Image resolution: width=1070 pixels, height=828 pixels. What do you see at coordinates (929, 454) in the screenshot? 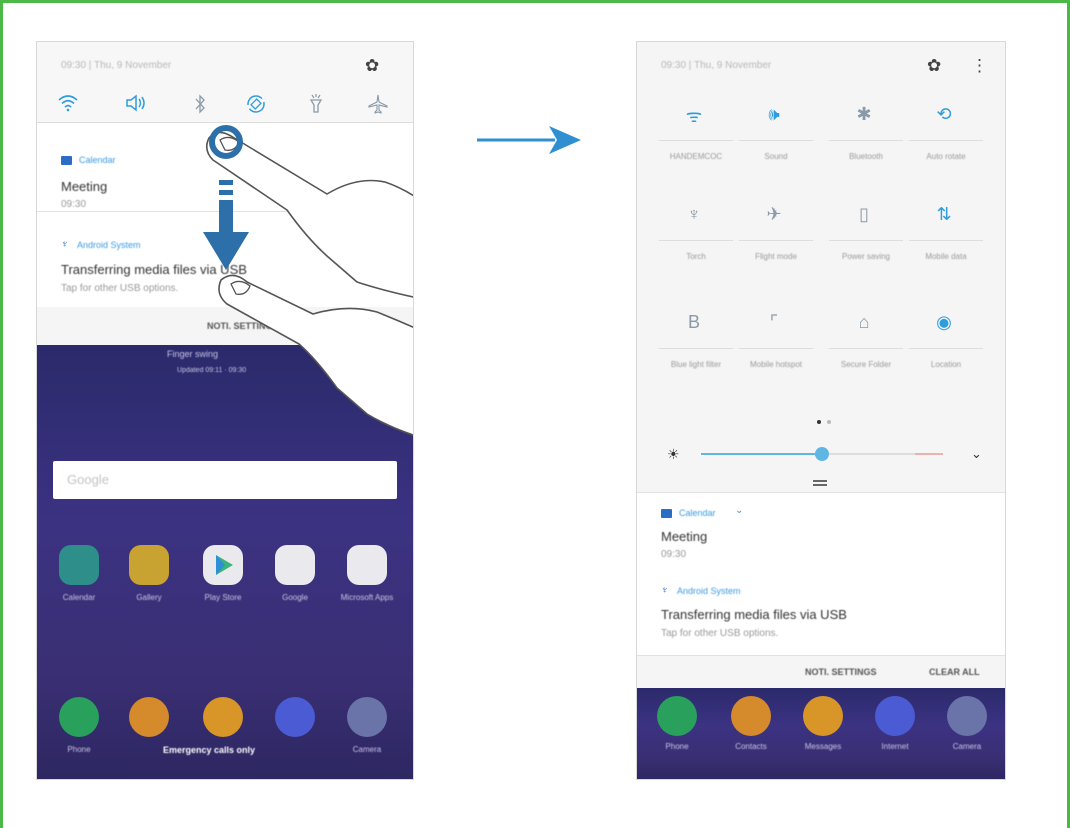
I see `brightness-high-zone` at bounding box center [929, 454].